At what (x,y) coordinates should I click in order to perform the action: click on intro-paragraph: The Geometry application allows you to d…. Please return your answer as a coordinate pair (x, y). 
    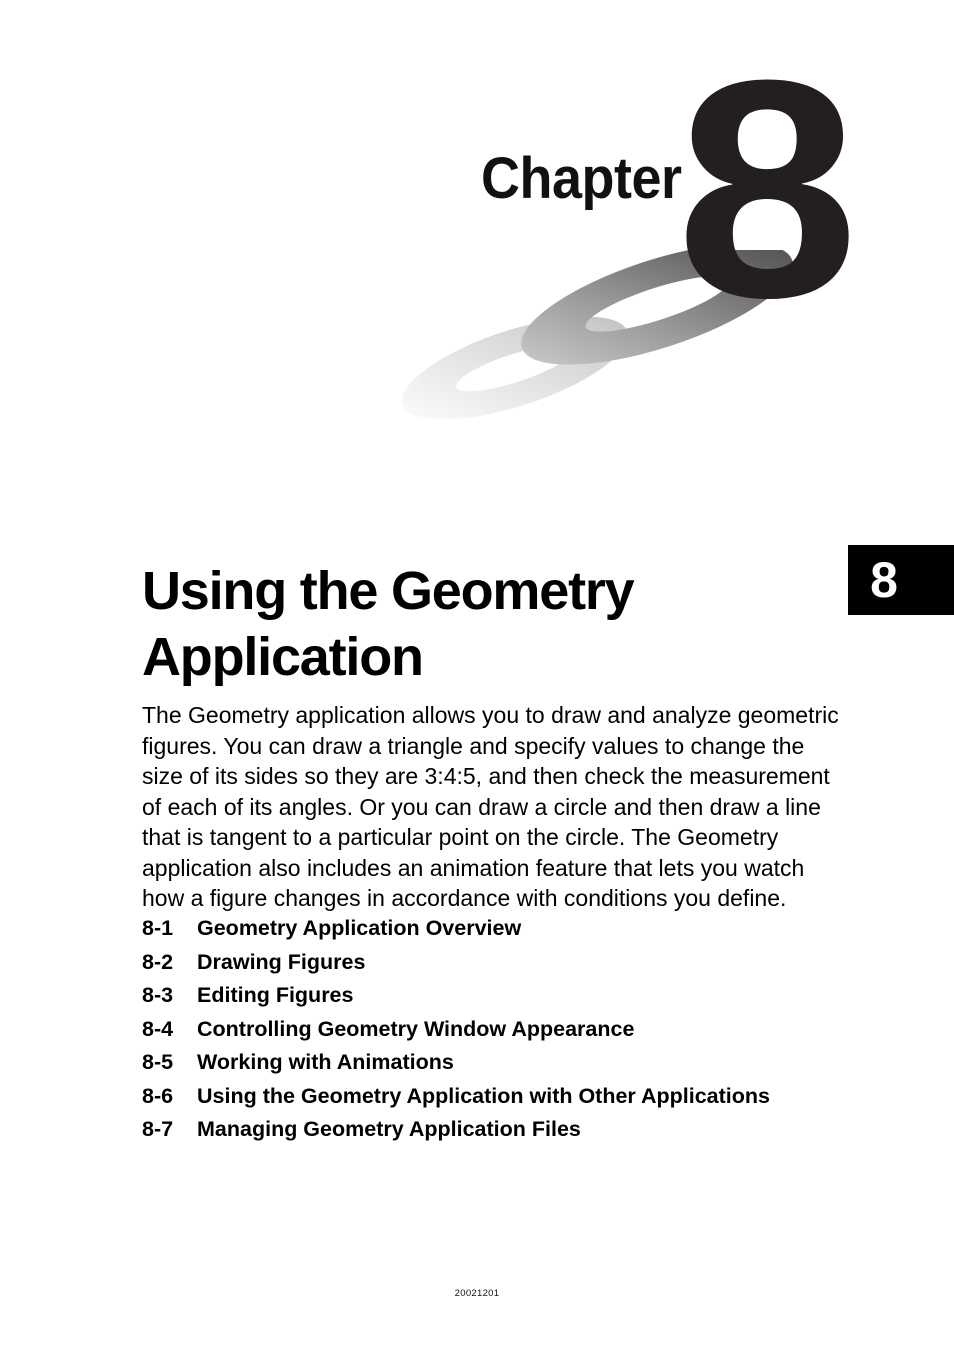
    Looking at the image, I should click on (490, 806).